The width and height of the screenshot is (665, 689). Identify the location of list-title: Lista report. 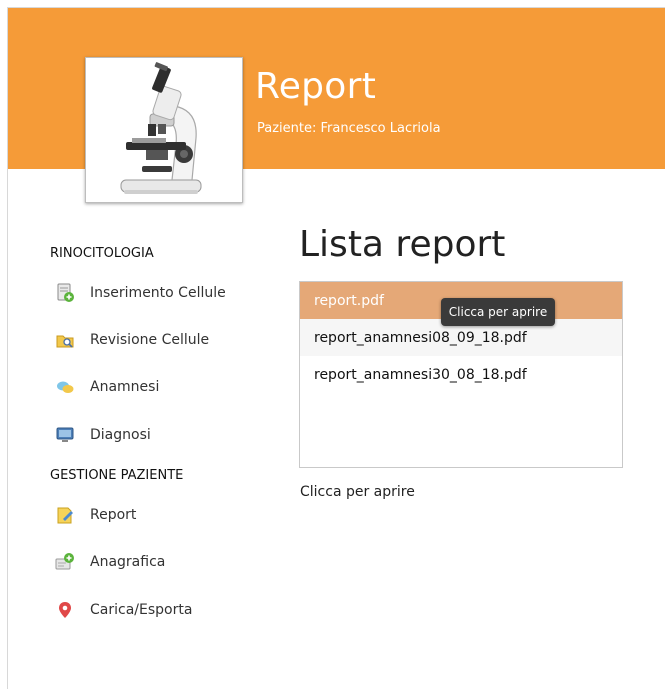
(402, 244).